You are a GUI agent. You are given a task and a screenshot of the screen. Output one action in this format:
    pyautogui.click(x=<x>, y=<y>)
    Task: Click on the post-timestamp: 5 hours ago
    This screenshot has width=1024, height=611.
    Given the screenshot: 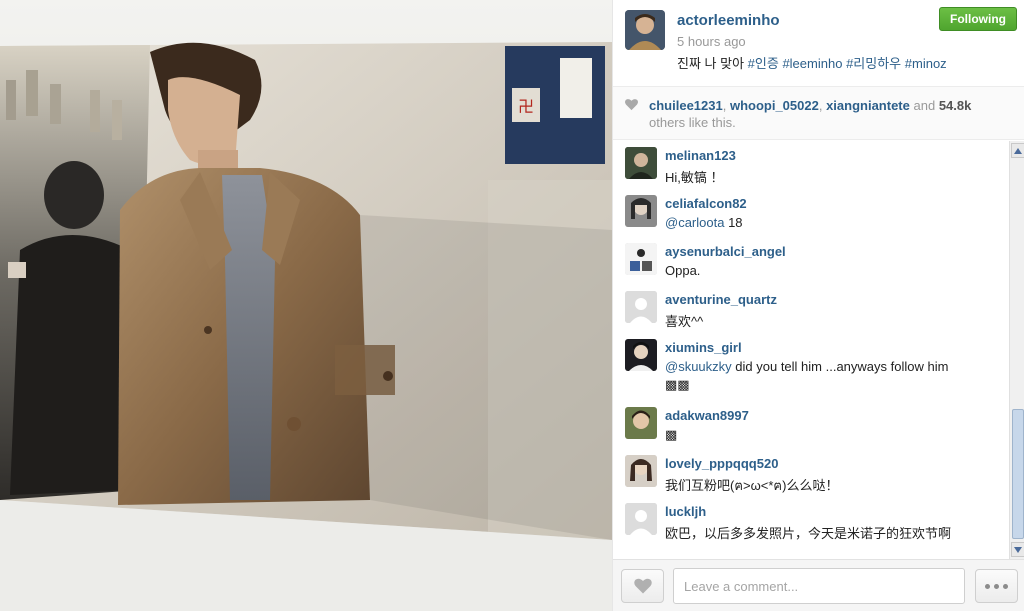 What is the action you would take?
    pyautogui.click(x=711, y=41)
    